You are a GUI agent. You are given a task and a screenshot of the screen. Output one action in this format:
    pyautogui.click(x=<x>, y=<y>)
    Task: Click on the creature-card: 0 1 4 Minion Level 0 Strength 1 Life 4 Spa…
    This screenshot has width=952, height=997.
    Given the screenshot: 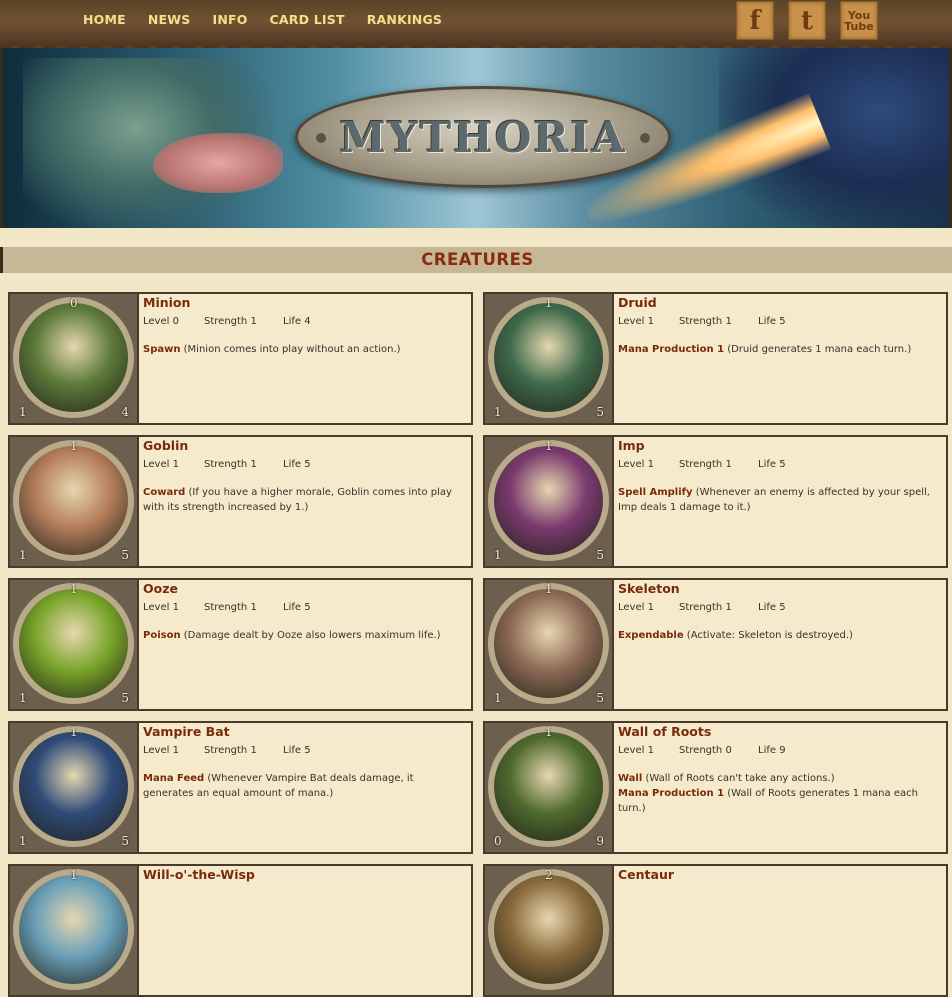 What is the action you would take?
    pyautogui.click(x=240, y=358)
    